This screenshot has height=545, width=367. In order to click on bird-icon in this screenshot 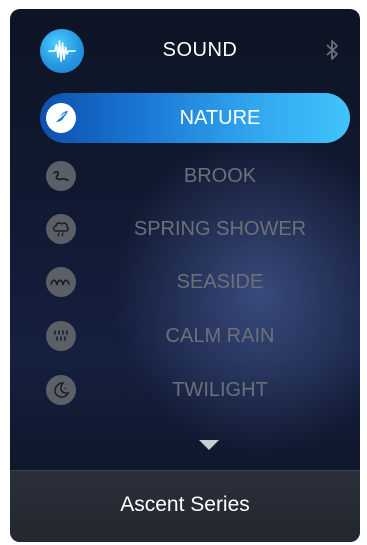, I will do `click(61, 118)`.